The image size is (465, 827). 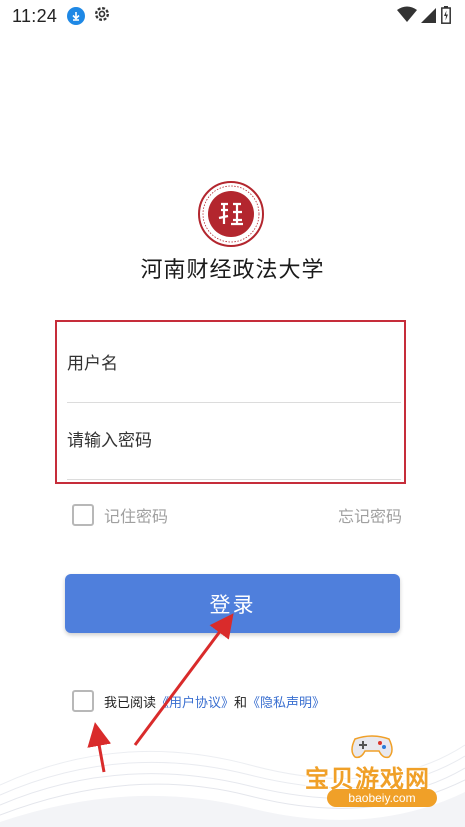 I want to click on status-bar: 11:24, so click(x=232, y=16).